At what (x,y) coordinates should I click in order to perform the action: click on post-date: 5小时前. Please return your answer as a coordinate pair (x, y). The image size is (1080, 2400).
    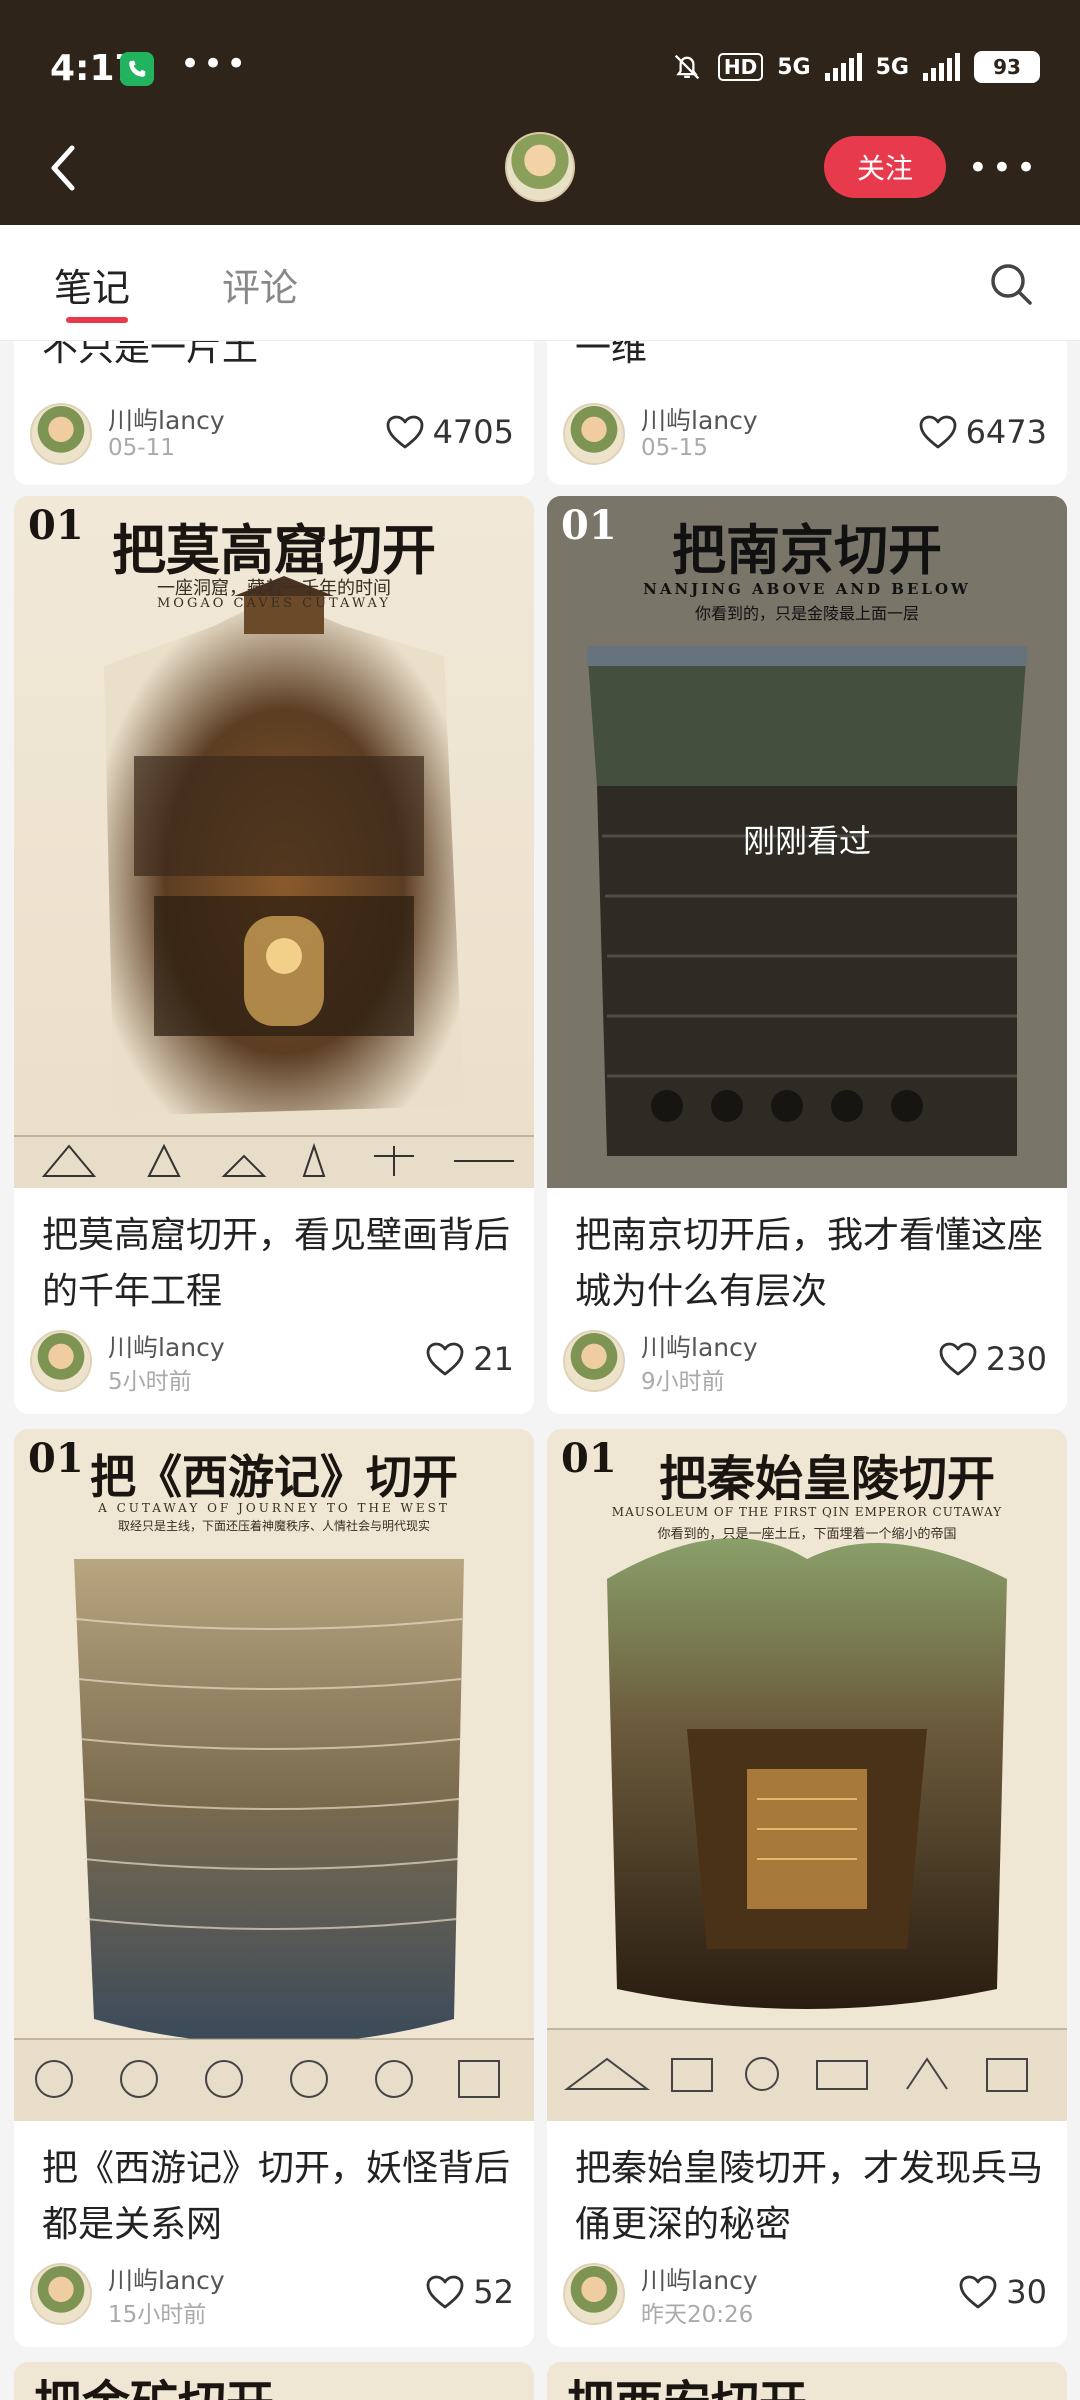
    Looking at the image, I should click on (150, 1382).